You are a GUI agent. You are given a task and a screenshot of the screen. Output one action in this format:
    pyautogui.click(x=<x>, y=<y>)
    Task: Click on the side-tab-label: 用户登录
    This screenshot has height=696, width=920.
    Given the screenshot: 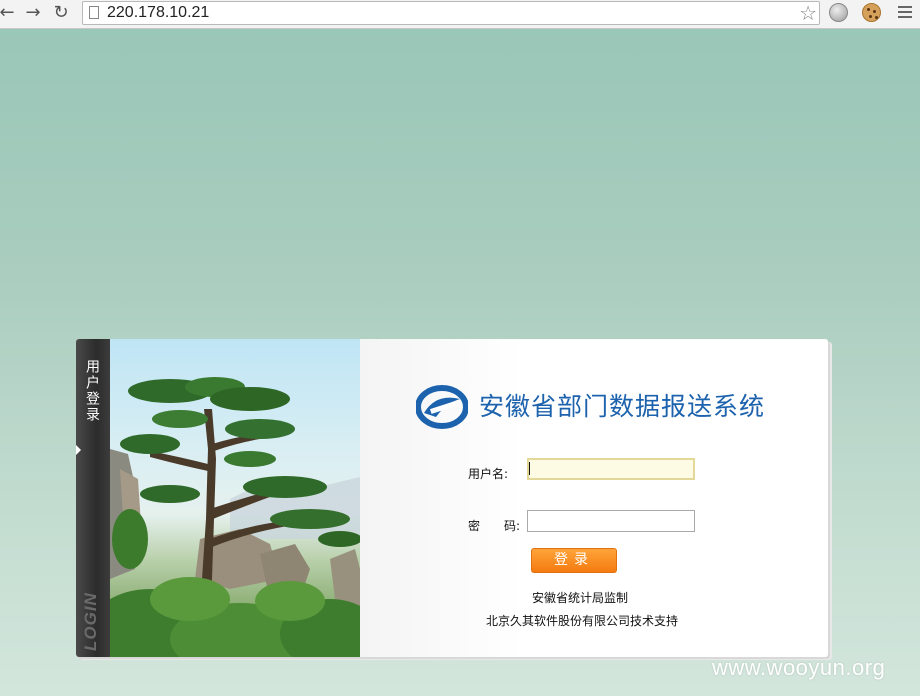 What is the action you would take?
    pyautogui.click(x=92, y=391)
    